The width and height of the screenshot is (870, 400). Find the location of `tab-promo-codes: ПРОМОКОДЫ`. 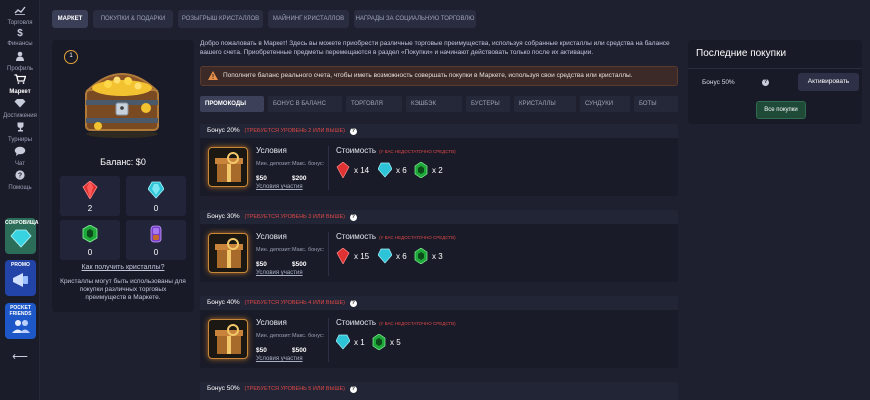

tab-promo-codes: ПРОМОКОДЫ is located at coordinates (232, 104).